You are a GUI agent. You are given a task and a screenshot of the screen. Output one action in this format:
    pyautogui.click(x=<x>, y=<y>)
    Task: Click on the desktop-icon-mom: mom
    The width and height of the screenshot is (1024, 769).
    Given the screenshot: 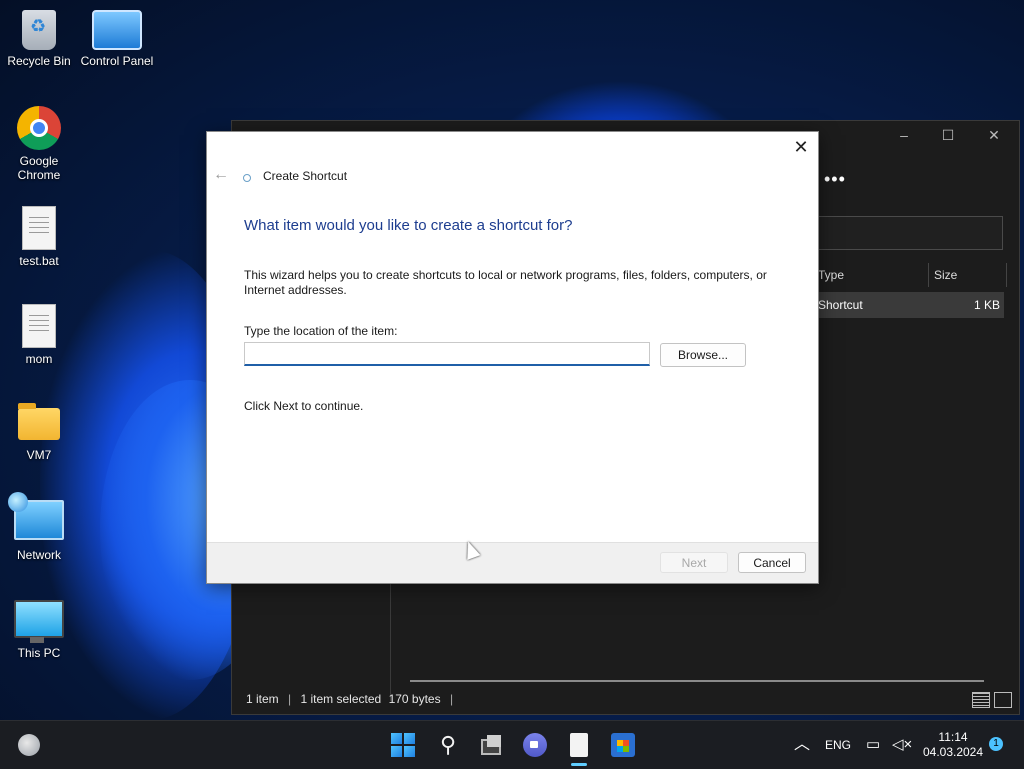 What is the action you would take?
    pyautogui.click(x=39, y=335)
    